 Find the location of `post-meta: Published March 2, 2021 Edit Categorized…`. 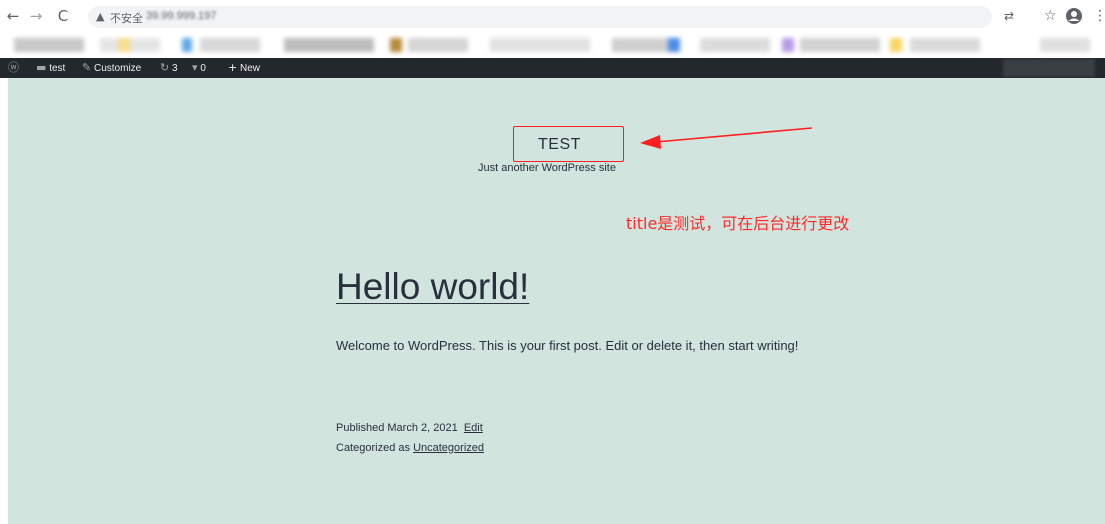

post-meta: Published March 2, 2021 Edit Categorized… is located at coordinates (410, 438).